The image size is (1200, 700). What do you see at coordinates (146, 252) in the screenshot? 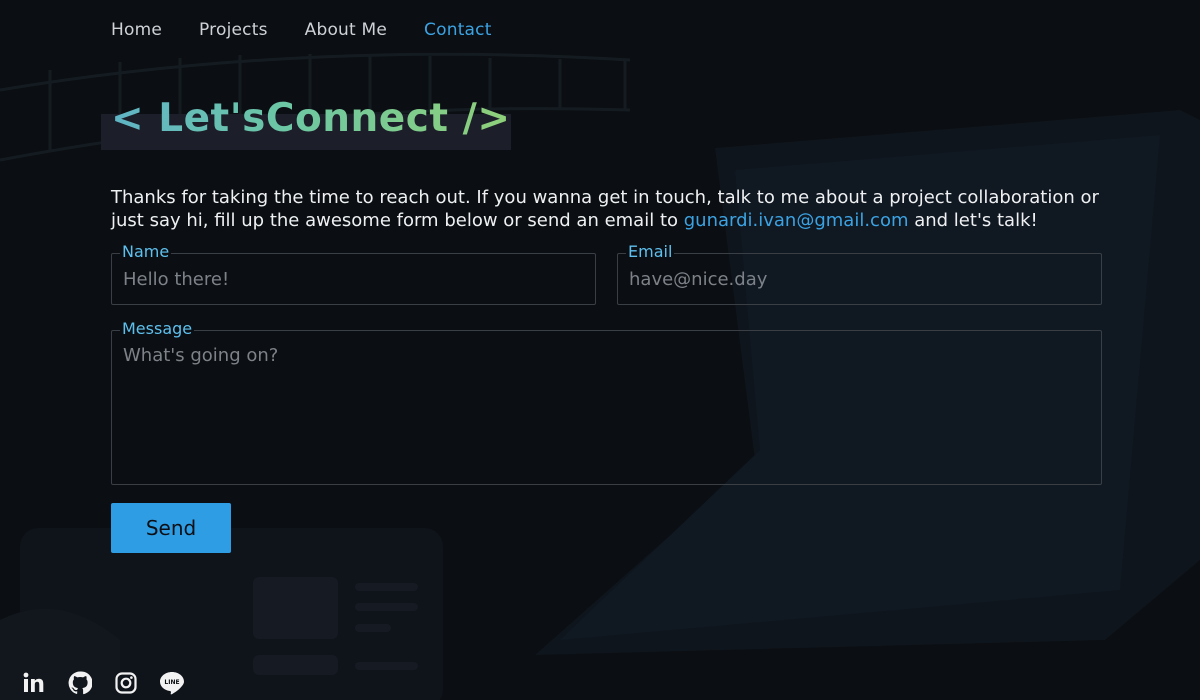
I see `name-label: Name` at bounding box center [146, 252].